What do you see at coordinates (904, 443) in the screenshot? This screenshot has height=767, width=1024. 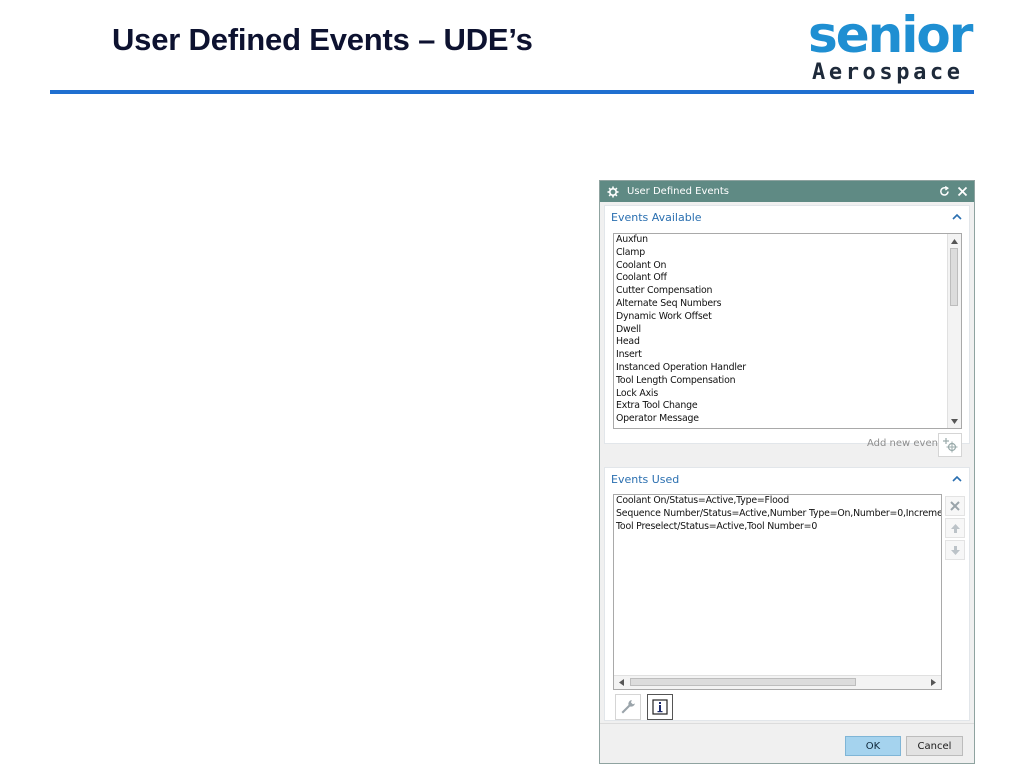 I see `add-new-event-label: Add new event` at bounding box center [904, 443].